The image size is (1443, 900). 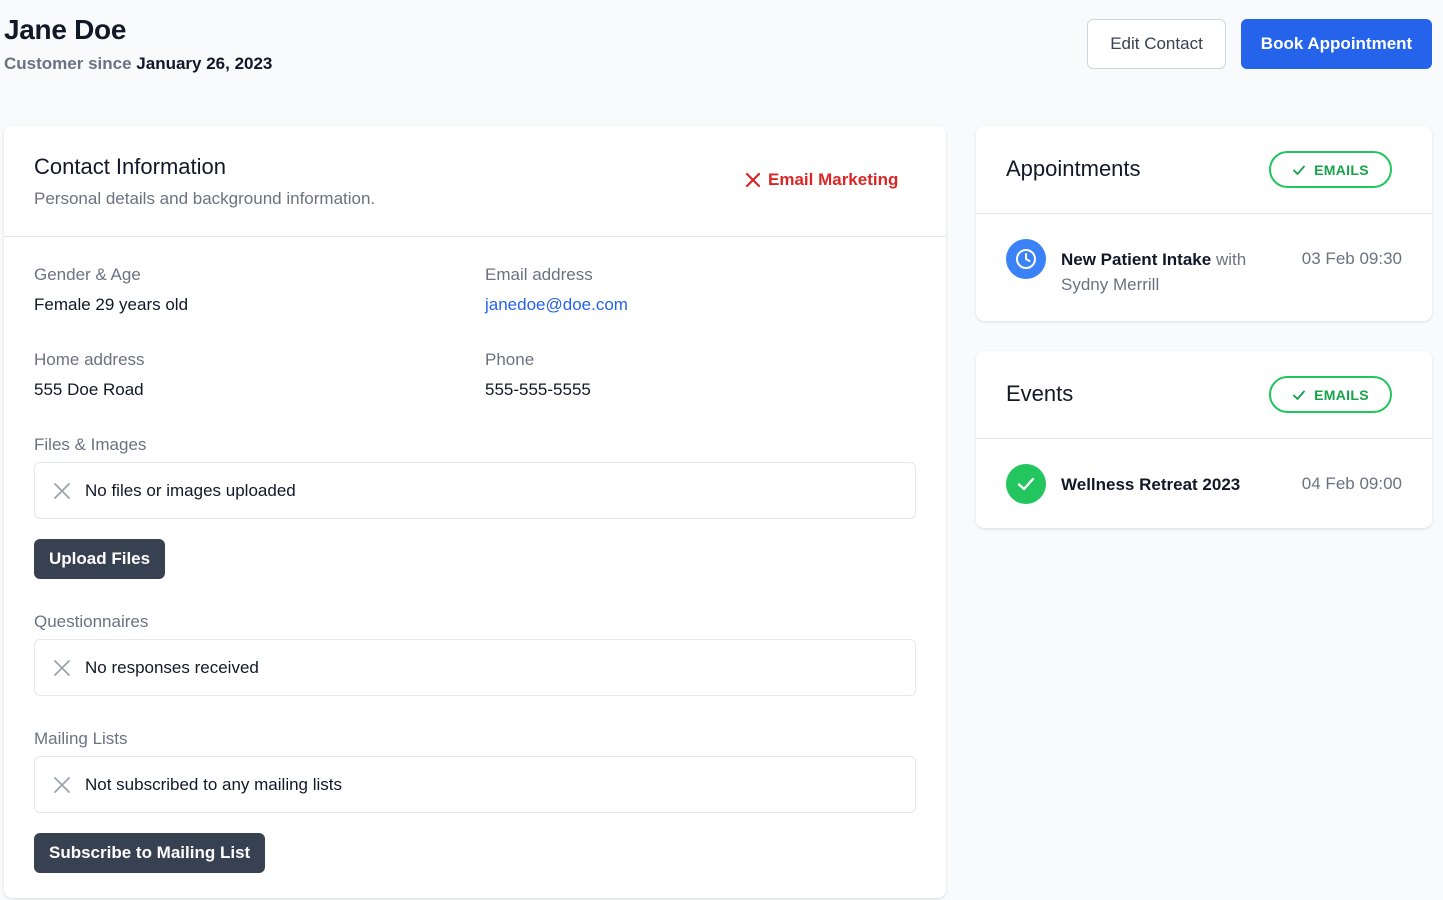 I want to click on event-name: Wellness Retreat 2023, so click(x=1151, y=484).